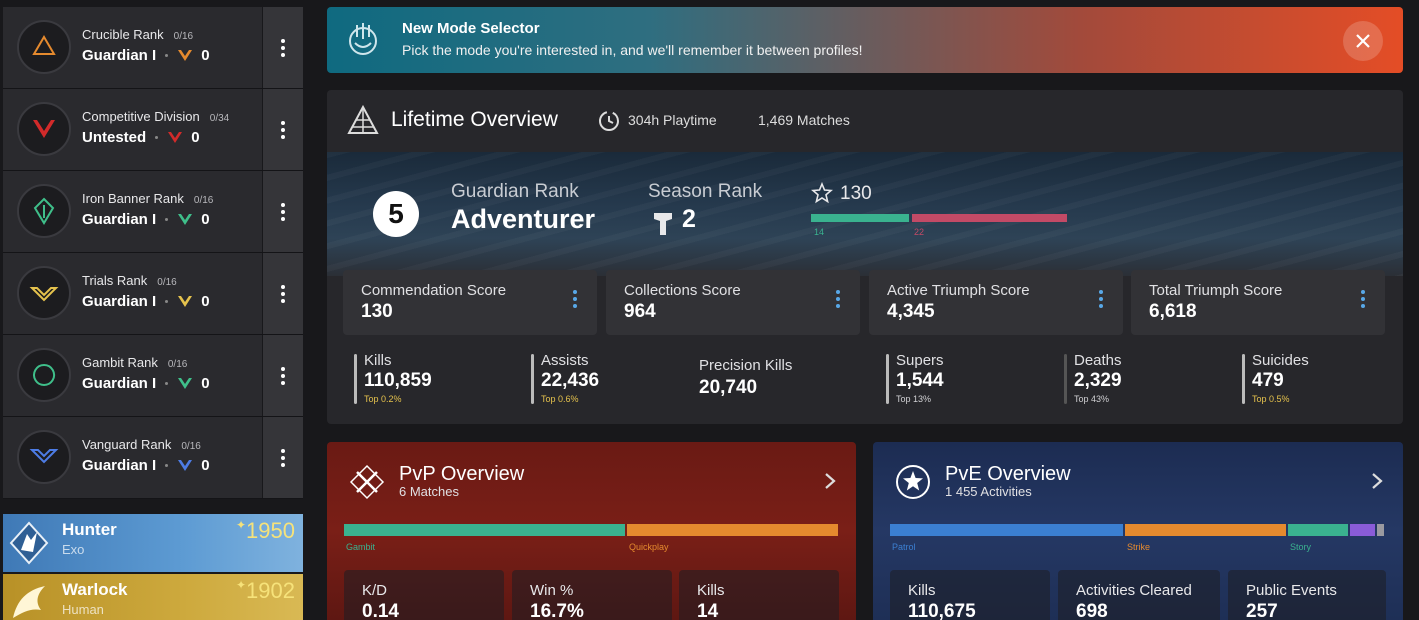 The height and width of the screenshot is (620, 1419). I want to click on rank-row-0: Crucible Rank 0/16 Guardian I 0, so click(153, 48).